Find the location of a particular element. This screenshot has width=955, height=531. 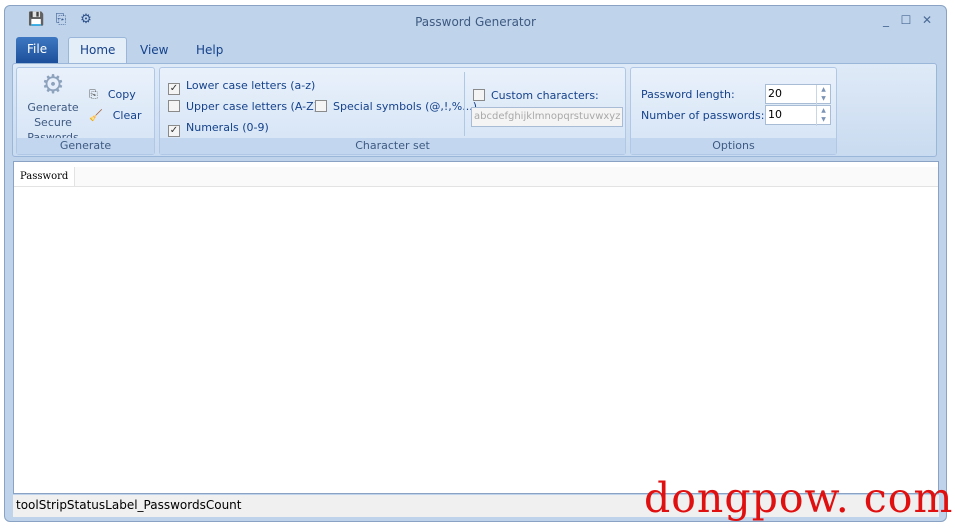

minimize-button: _ is located at coordinates (886, 20).